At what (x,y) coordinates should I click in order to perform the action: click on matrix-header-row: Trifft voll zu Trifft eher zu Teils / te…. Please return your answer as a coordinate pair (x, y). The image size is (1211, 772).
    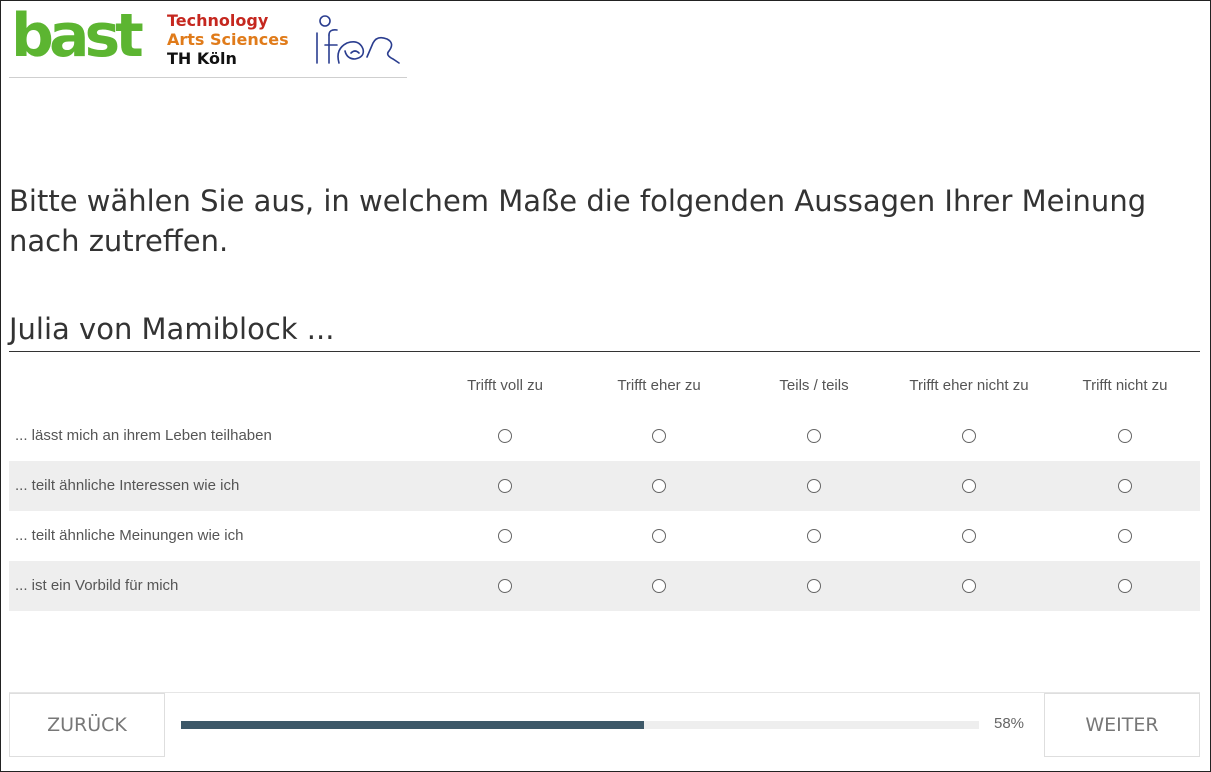
    Looking at the image, I should click on (604, 386).